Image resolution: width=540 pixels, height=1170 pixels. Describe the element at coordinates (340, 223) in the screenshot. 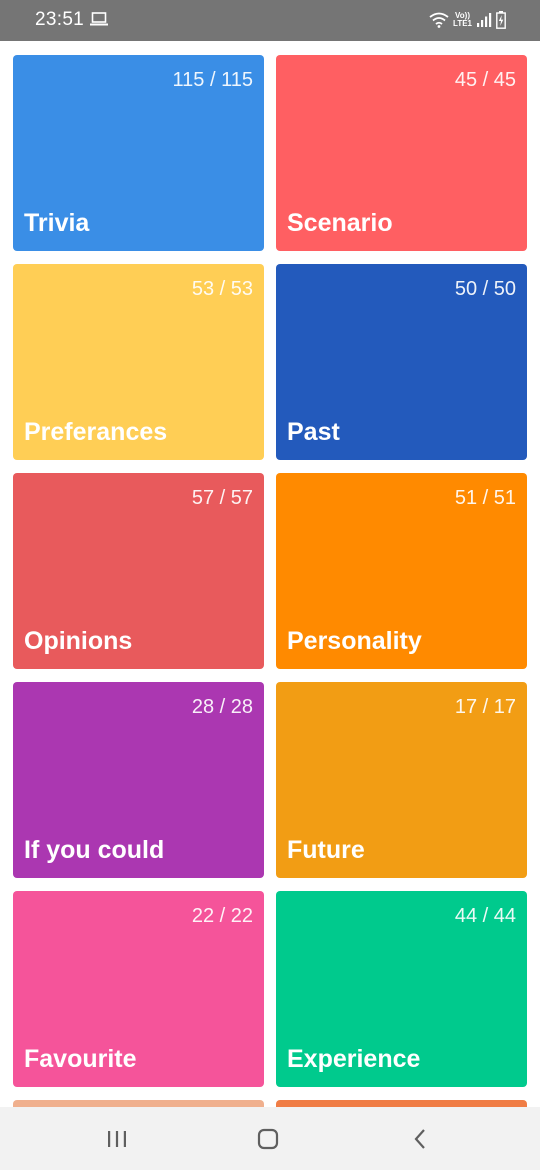

I see `category-title: Scenario` at that location.